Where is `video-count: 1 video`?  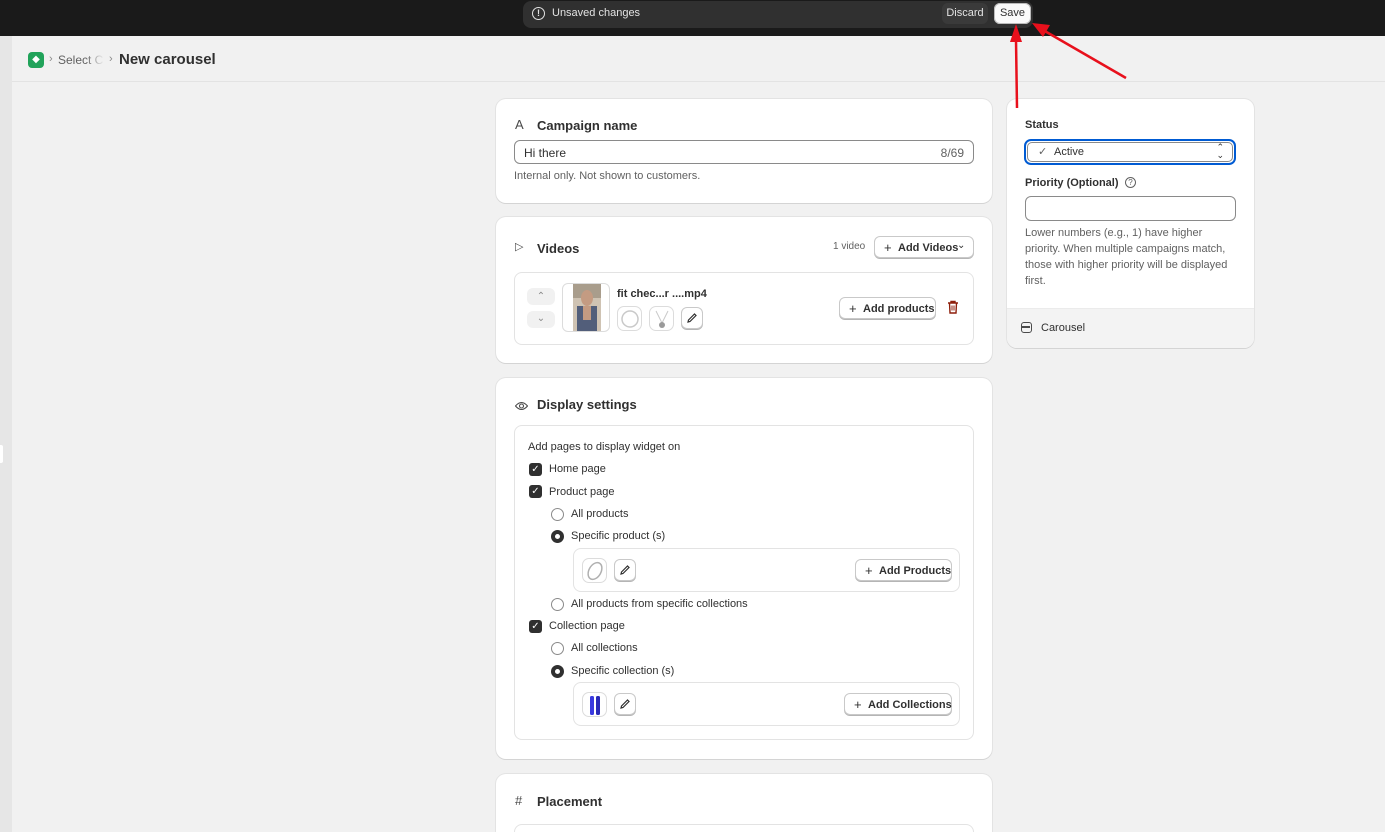 video-count: 1 video is located at coordinates (849, 246).